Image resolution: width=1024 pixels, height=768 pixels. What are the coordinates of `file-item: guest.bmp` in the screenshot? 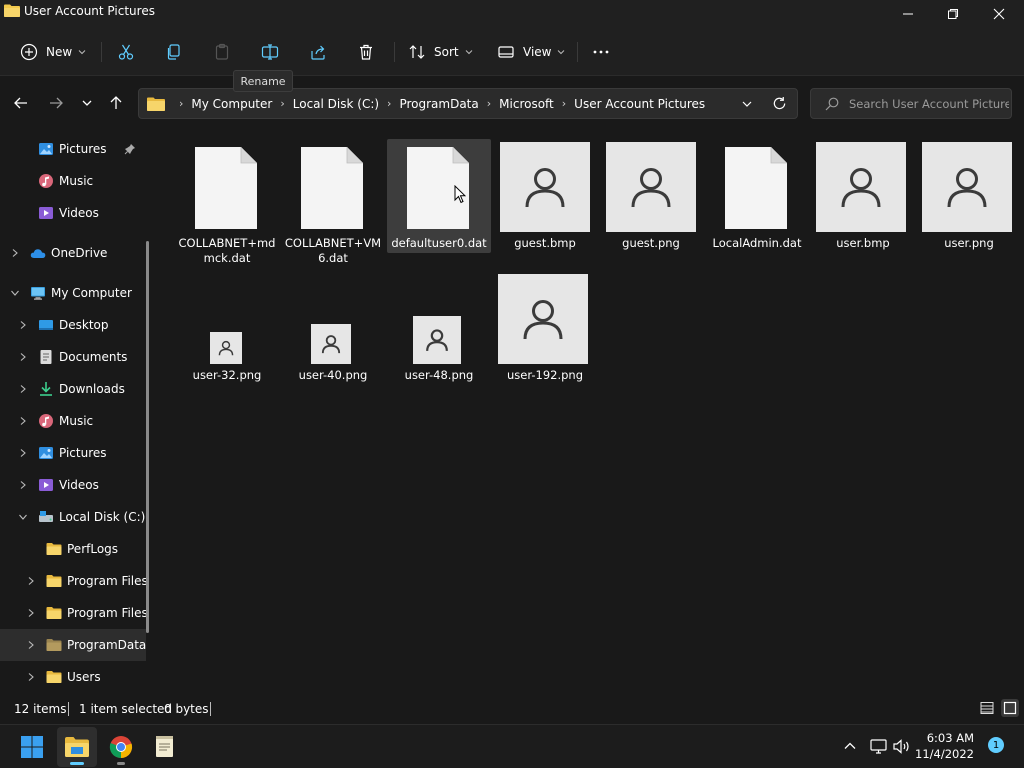 It's located at (545, 204).